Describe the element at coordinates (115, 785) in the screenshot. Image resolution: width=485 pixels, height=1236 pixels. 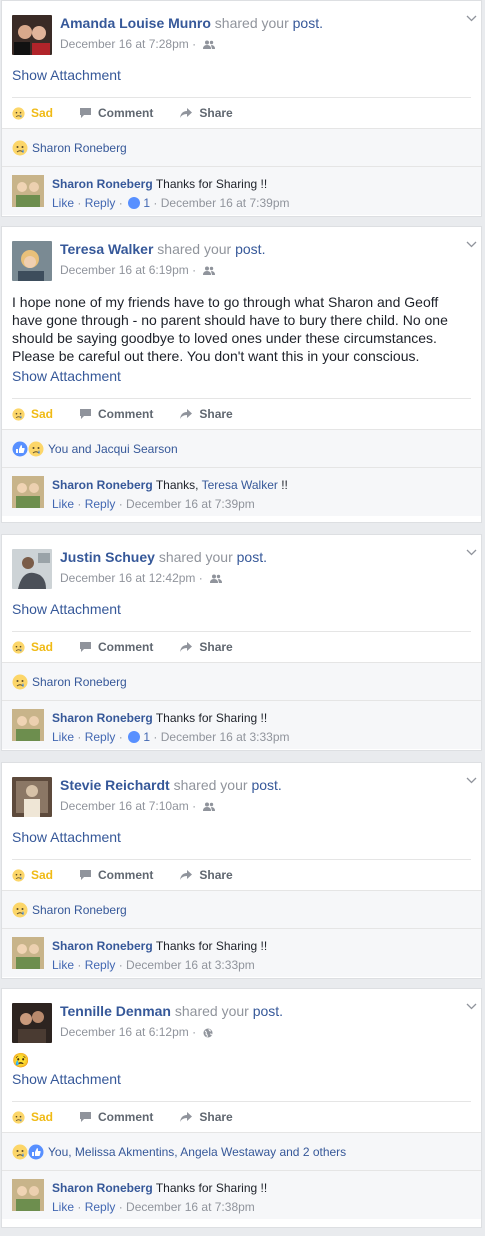
I see `author-name: Stevie Reichardt` at that location.